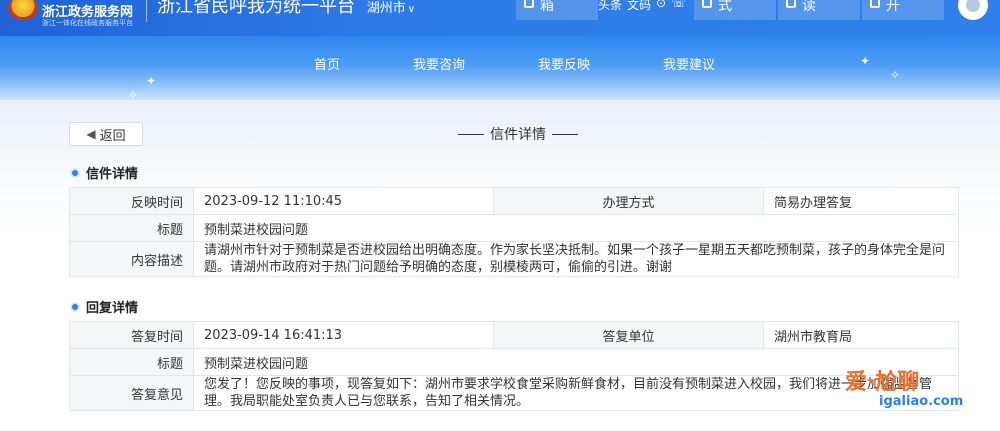 Image resolution: width=1000 pixels, height=431 pixels. What do you see at coordinates (893, 7) in the screenshot?
I see `open-button-label: 开` at bounding box center [893, 7].